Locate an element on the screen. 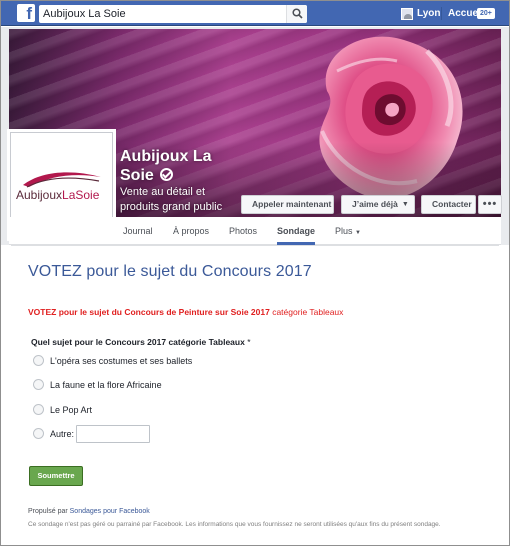 The width and height of the screenshot is (510, 546). option-label: L'opéra ses costumes et ses ballets is located at coordinates (121, 360).